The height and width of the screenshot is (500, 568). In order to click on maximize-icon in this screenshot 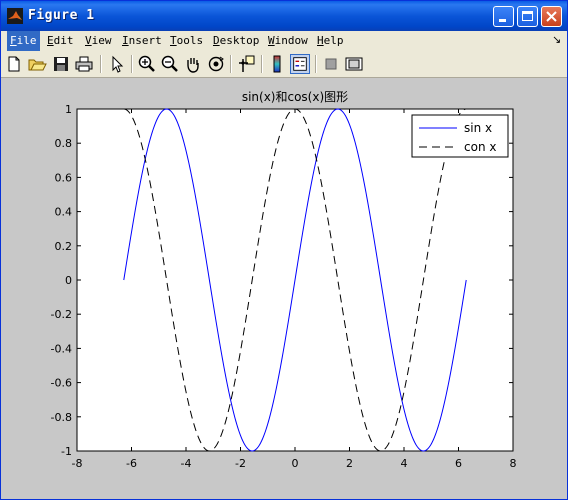, I will do `click(527, 16)`.